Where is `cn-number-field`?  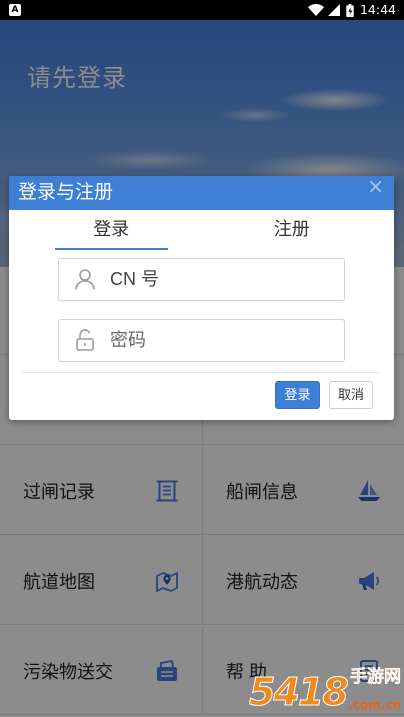
cn-number-field is located at coordinates (201, 279).